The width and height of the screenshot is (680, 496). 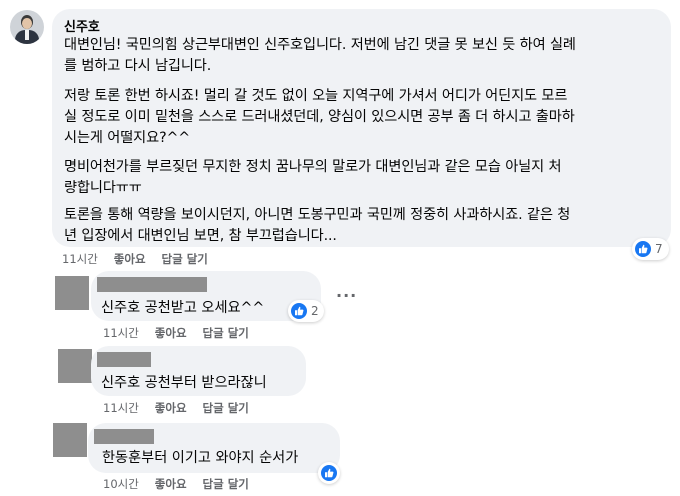 I want to click on reply-reaction-summary, so click(x=329, y=473).